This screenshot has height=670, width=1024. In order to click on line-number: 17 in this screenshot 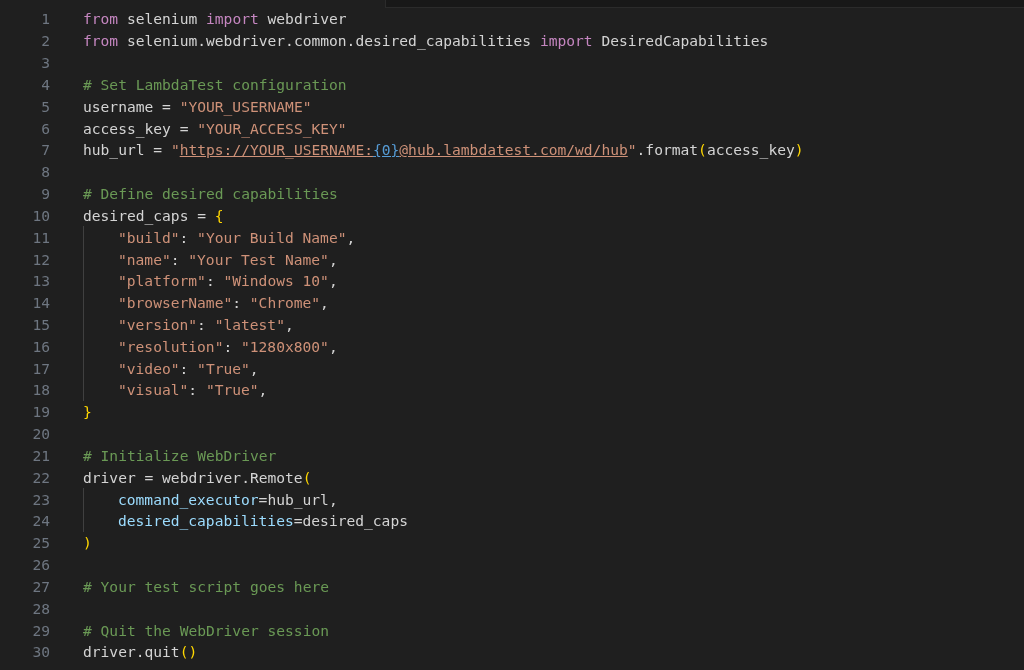, I will do `click(40, 368)`.